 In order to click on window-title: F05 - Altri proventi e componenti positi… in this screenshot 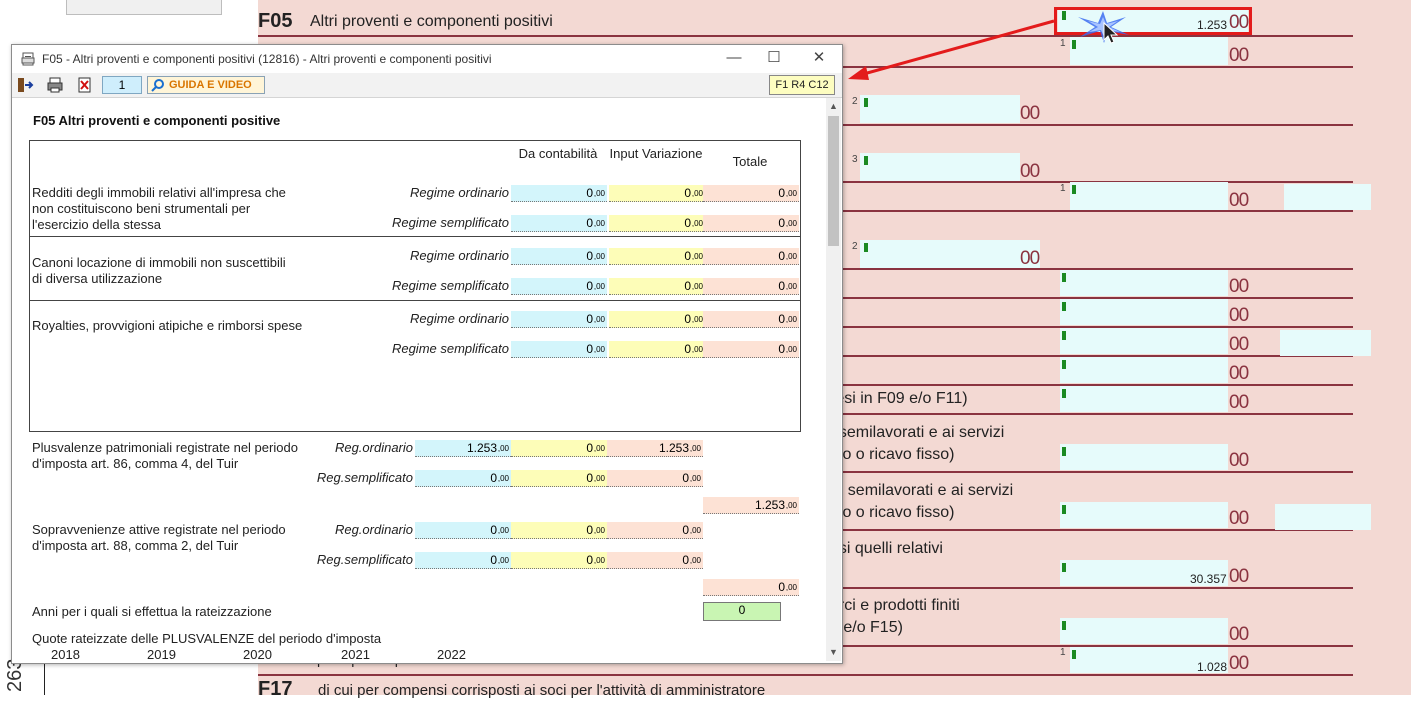, I will do `click(267, 59)`.